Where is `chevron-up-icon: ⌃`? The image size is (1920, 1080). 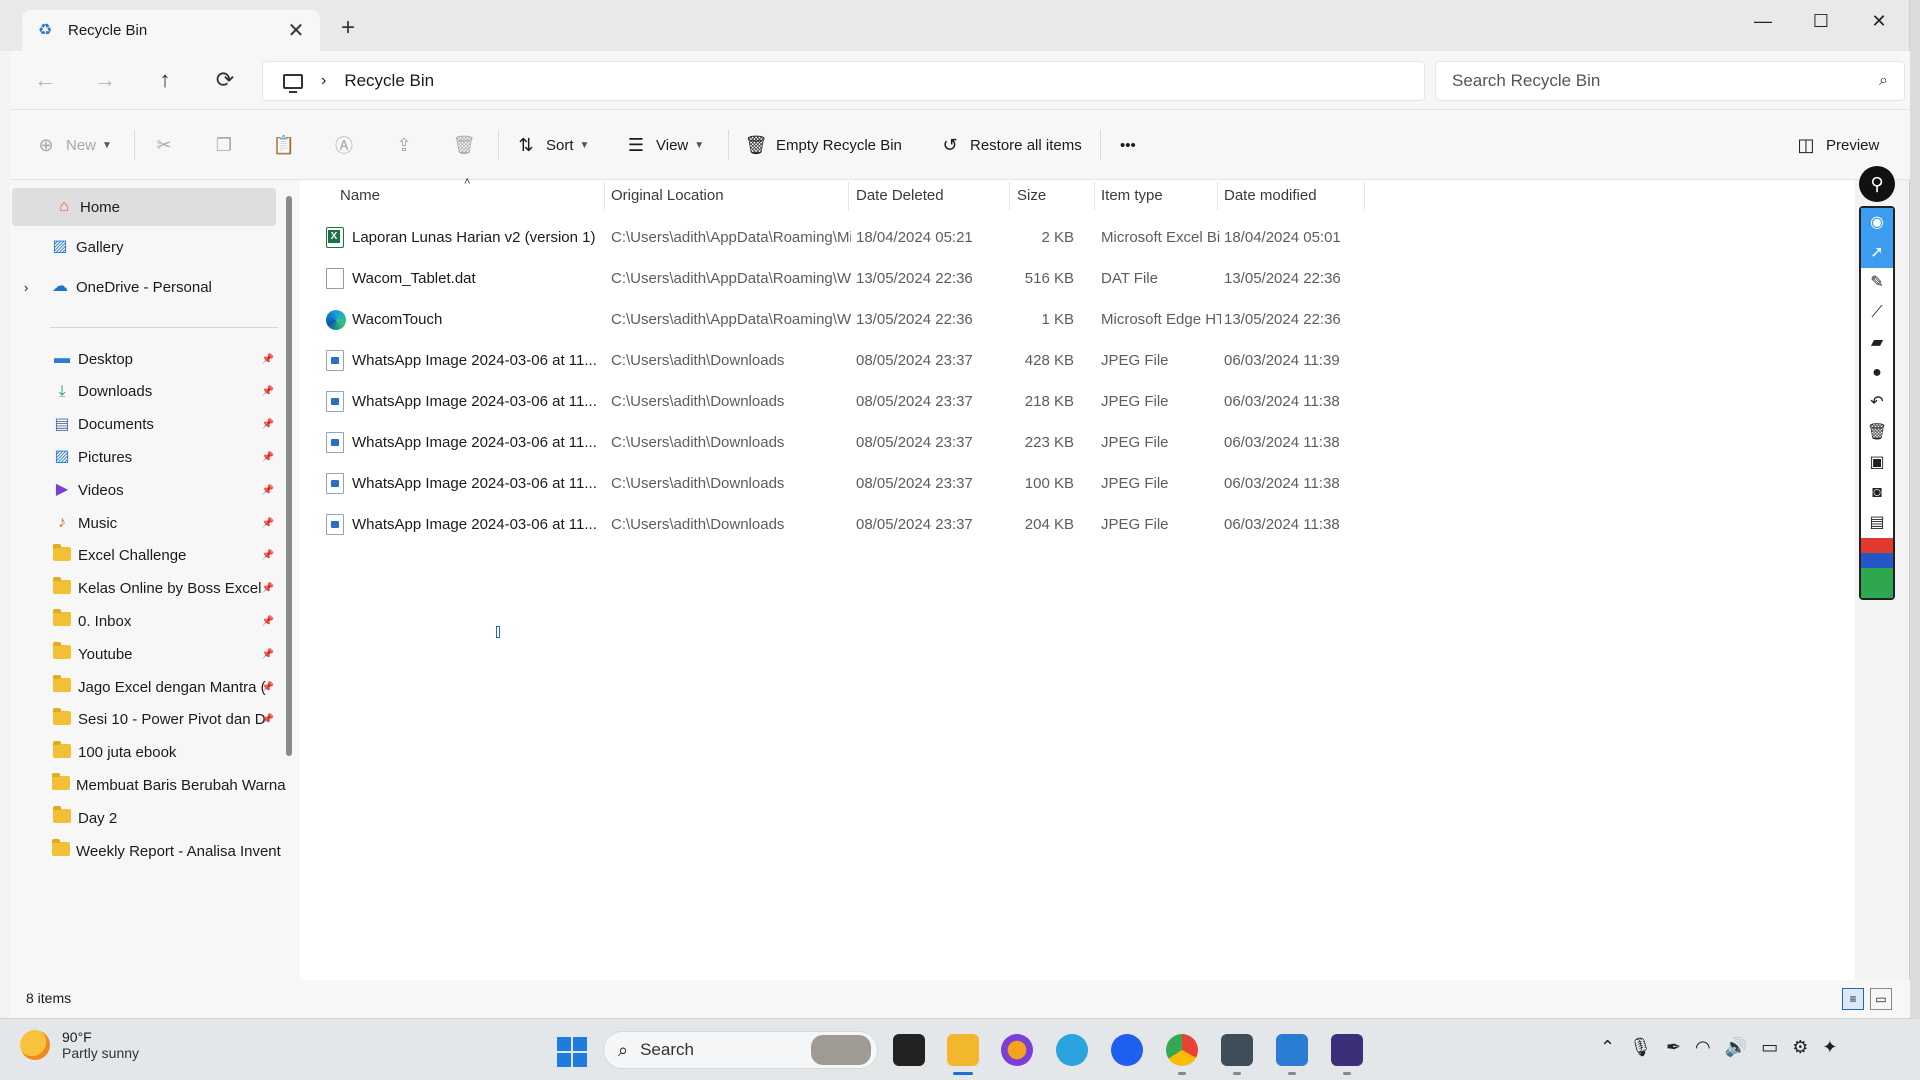 chevron-up-icon: ⌃ is located at coordinates (1607, 1047).